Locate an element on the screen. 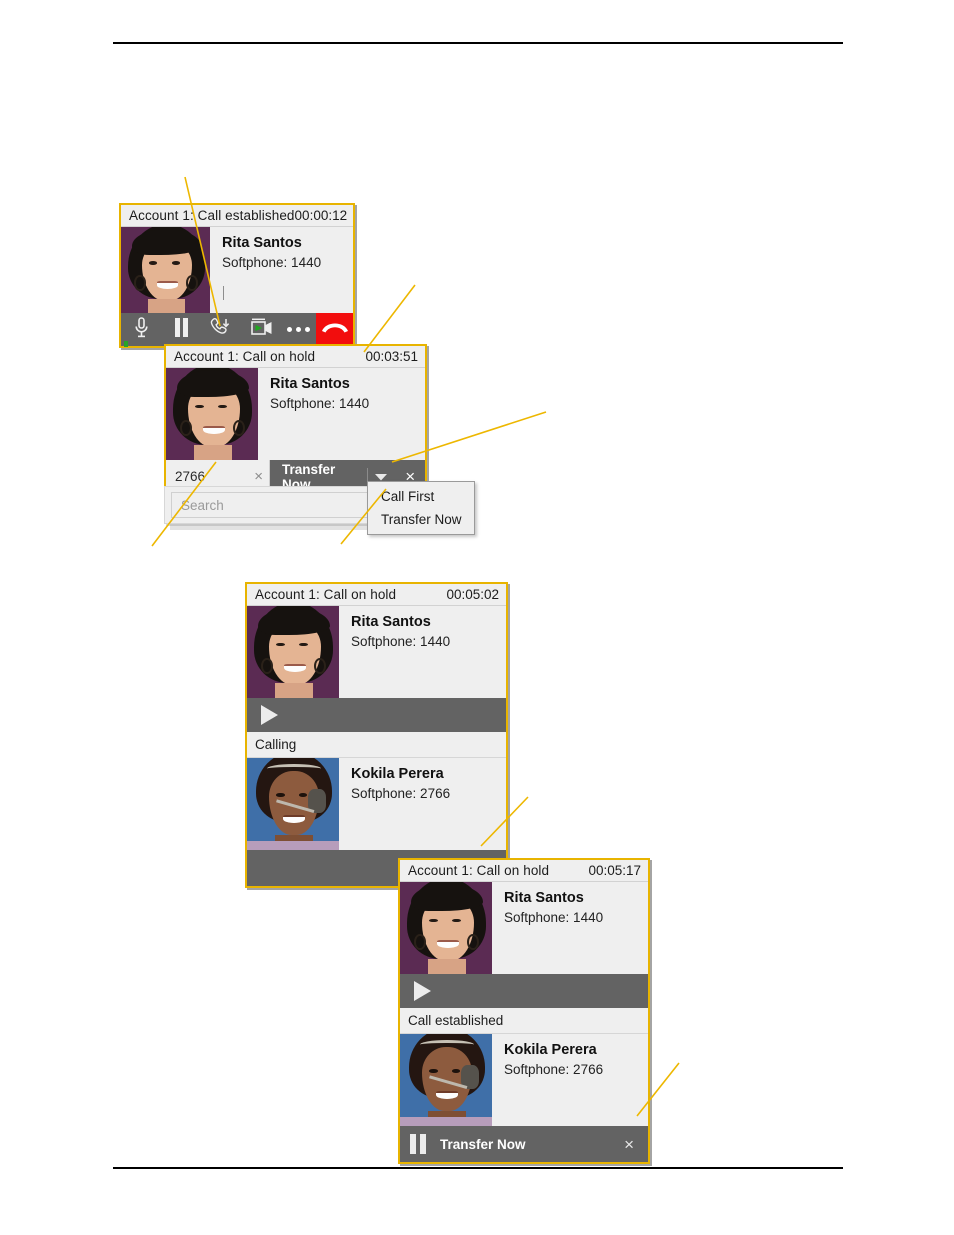 Image resolution: width=954 pixels, height=1235 pixels. header-rule is located at coordinates (478, 43).